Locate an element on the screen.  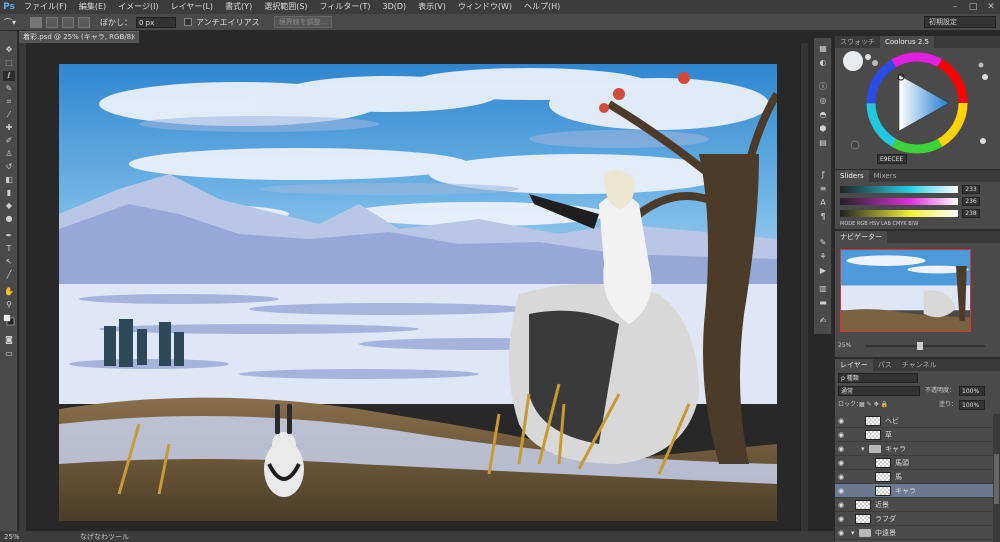
eyedropper-tool-icon: ⁄ is located at coordinates (9, 115).